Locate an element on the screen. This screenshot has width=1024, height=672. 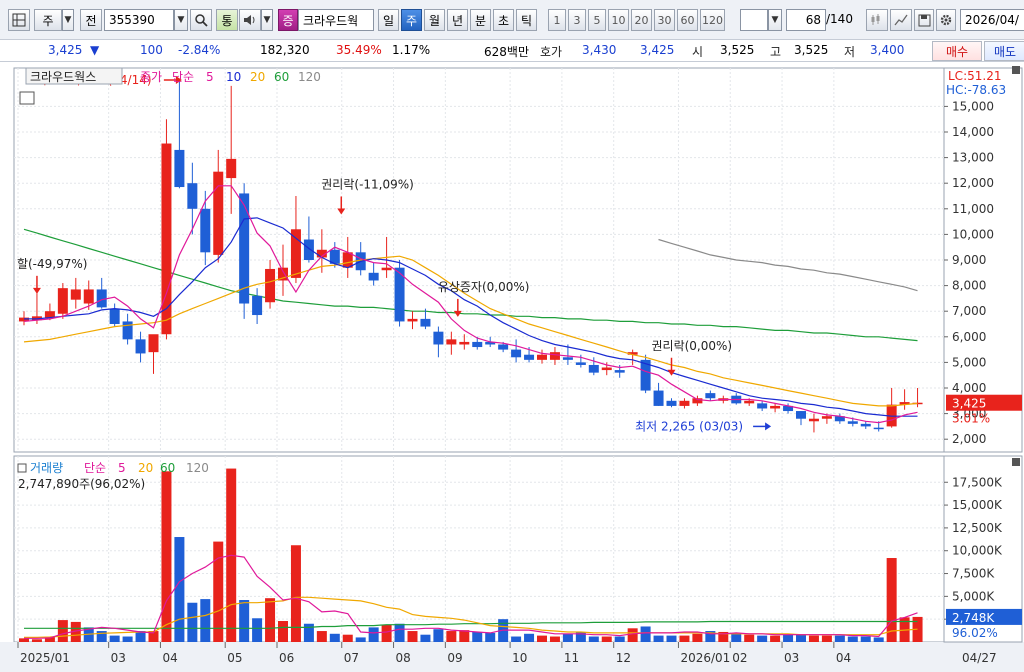
x-tick-label-2: 04 is located at coordinates (169, 658).